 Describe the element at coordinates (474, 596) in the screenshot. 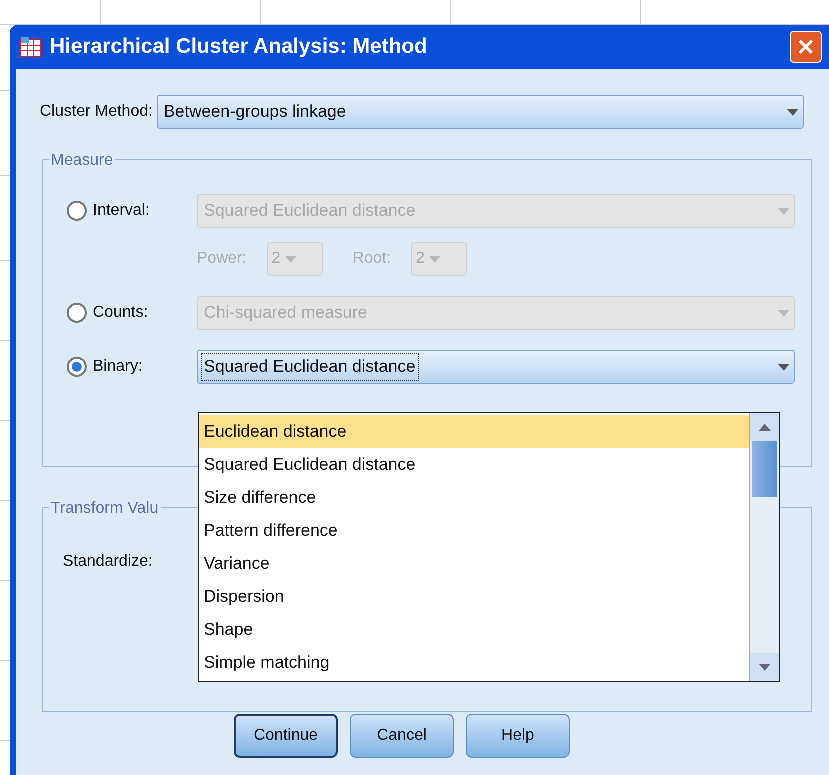

I see `list-option: Dispersion` at that location.